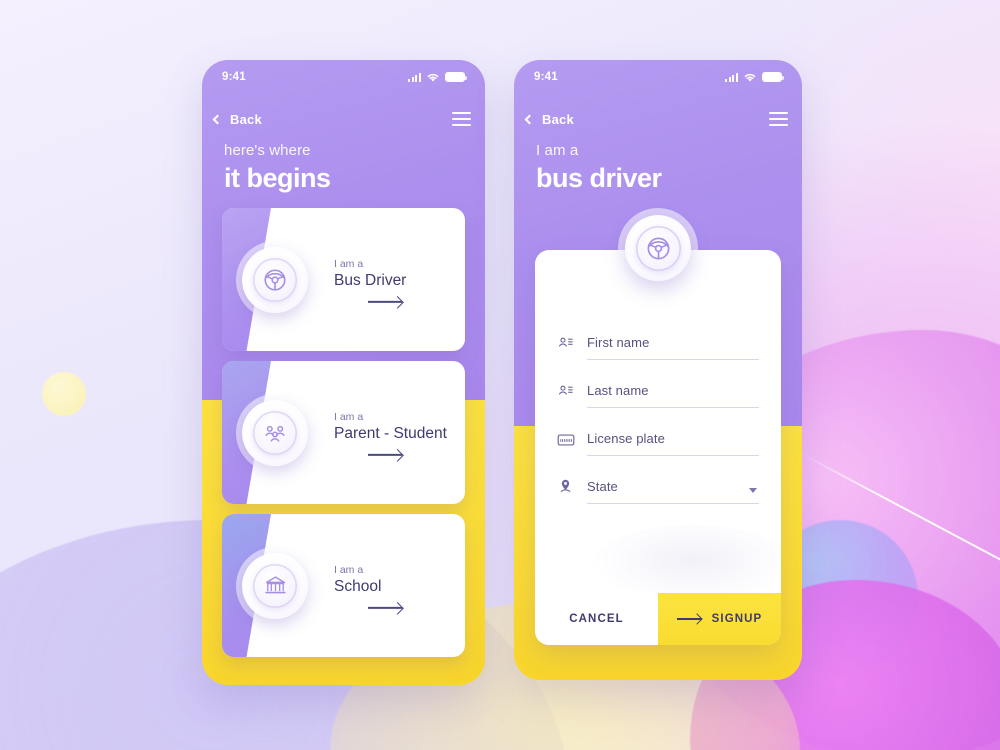 The image size is (1000, 750). I want to click on card-title: School, so click(358, 587).